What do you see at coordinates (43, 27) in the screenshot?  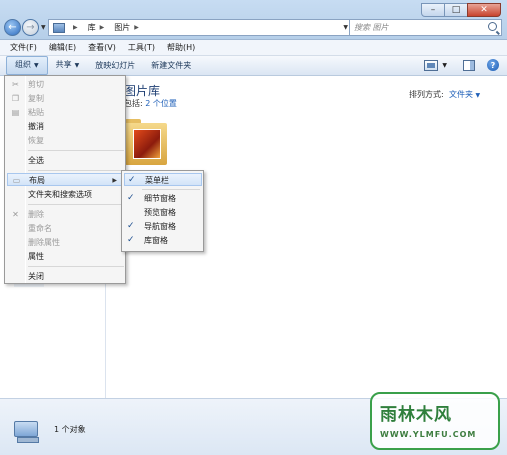 I see `history-dropdown-icon: ▼` at bounding box center [43, 27].